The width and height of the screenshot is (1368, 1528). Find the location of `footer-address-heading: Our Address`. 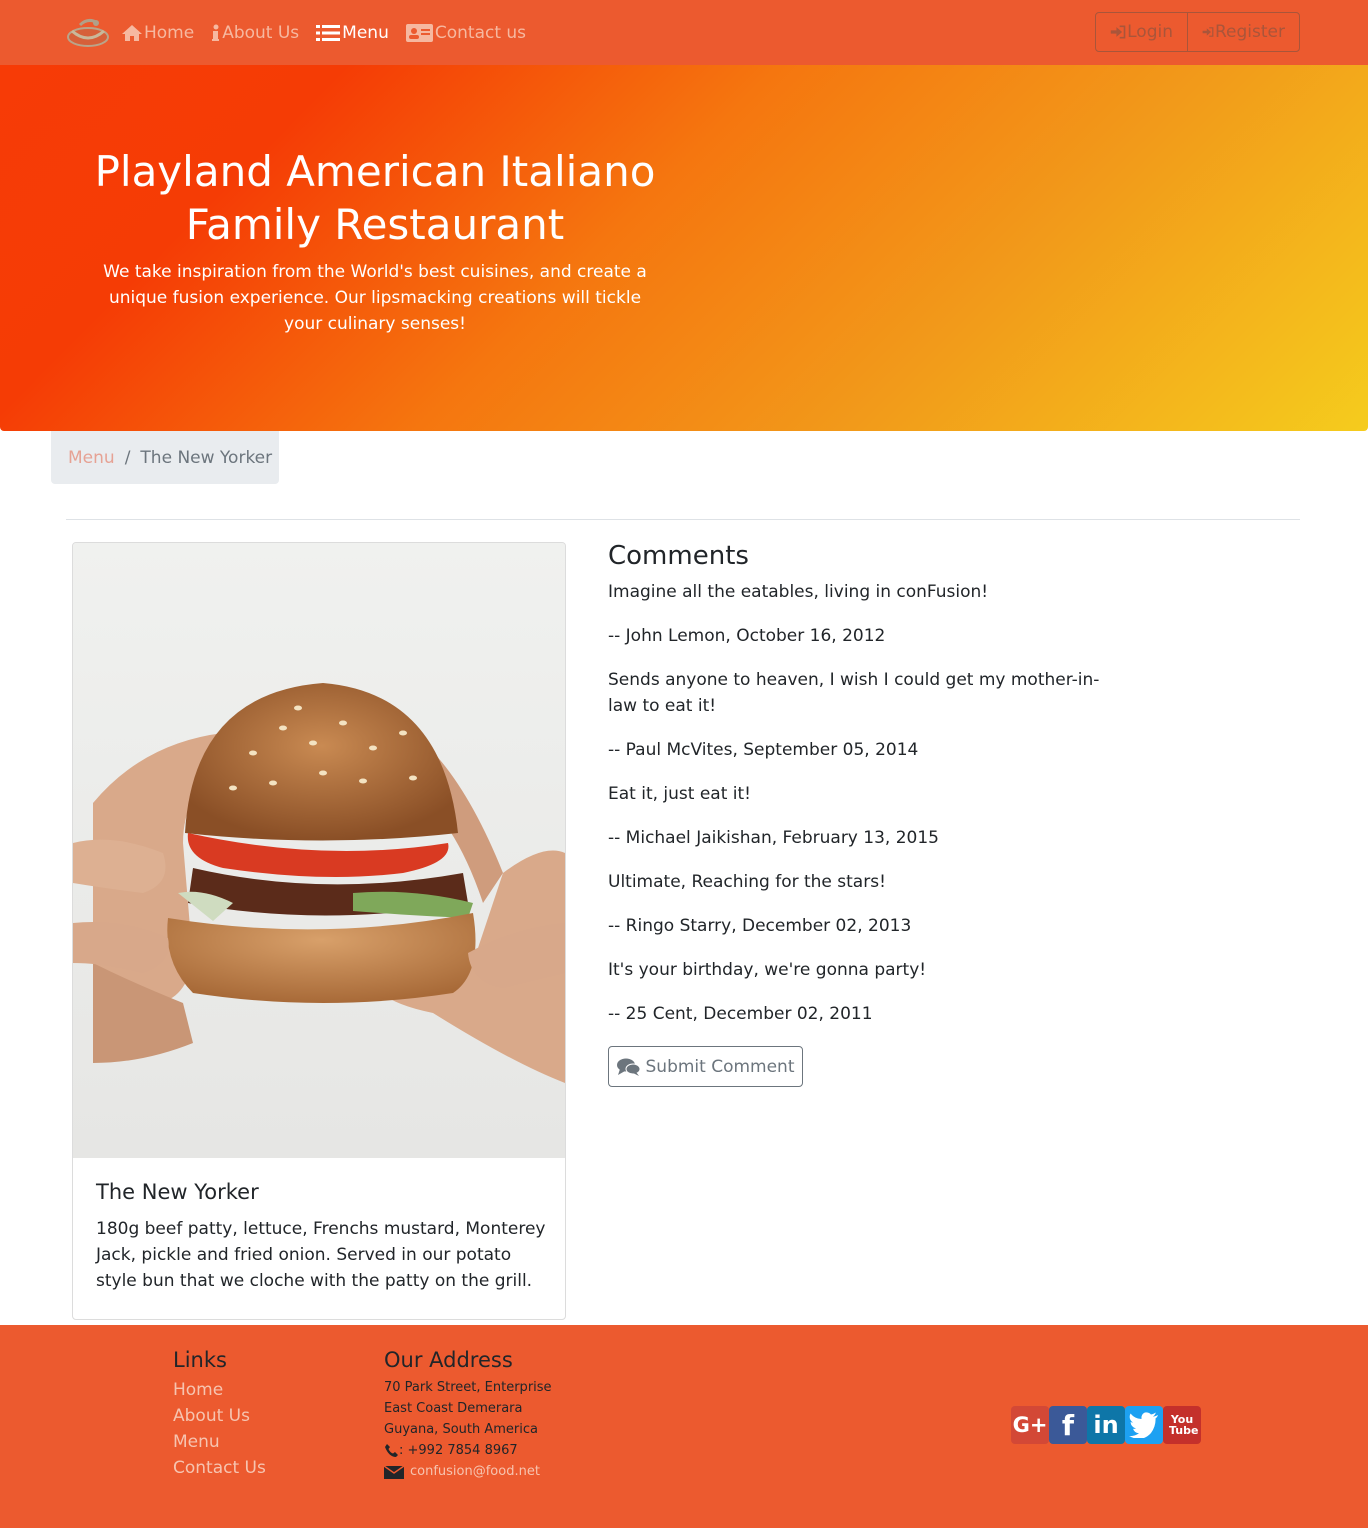

footer-address-heading: Our Address is located at coordinates (448, 1360).